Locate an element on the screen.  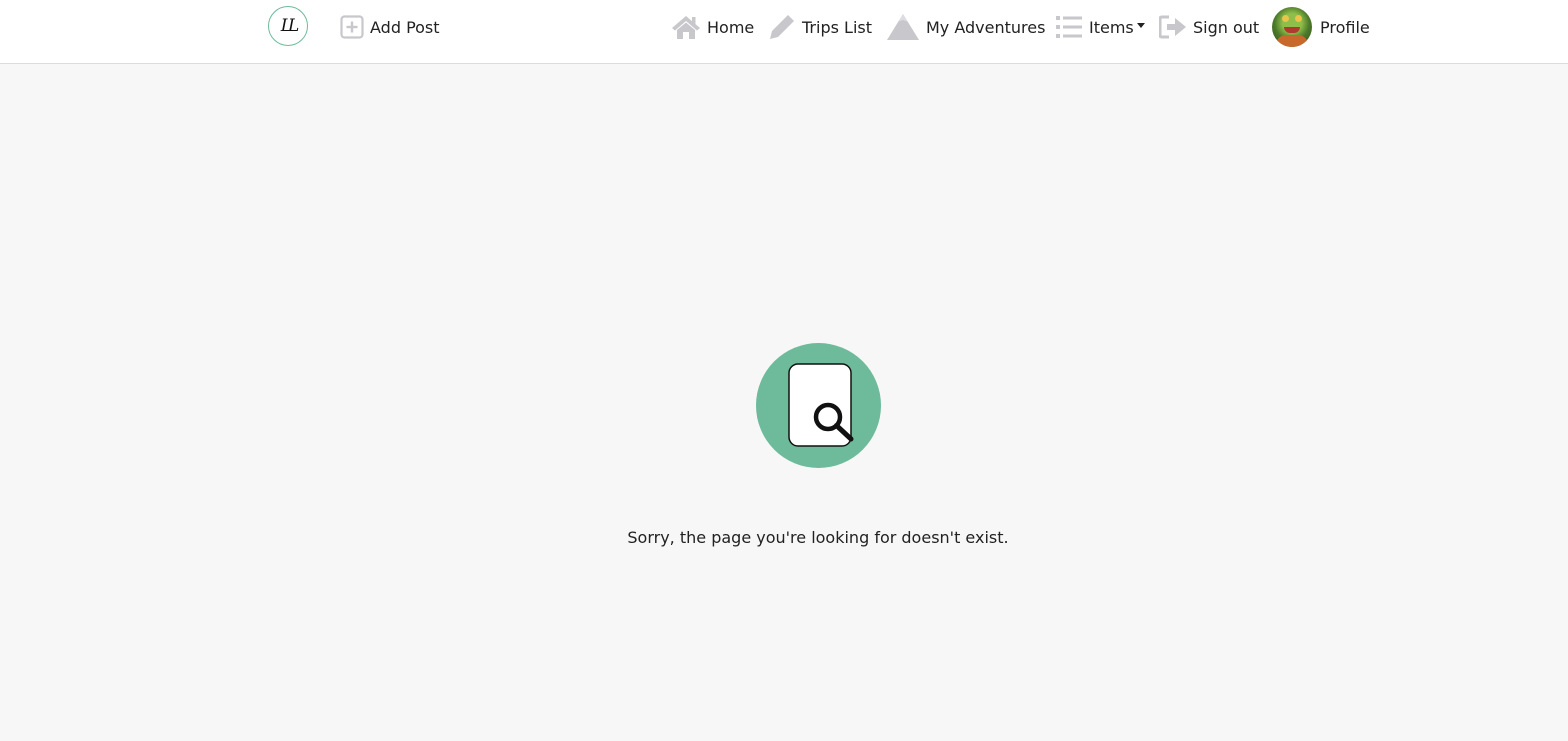
home-icon is located at coordinates (686, 27).